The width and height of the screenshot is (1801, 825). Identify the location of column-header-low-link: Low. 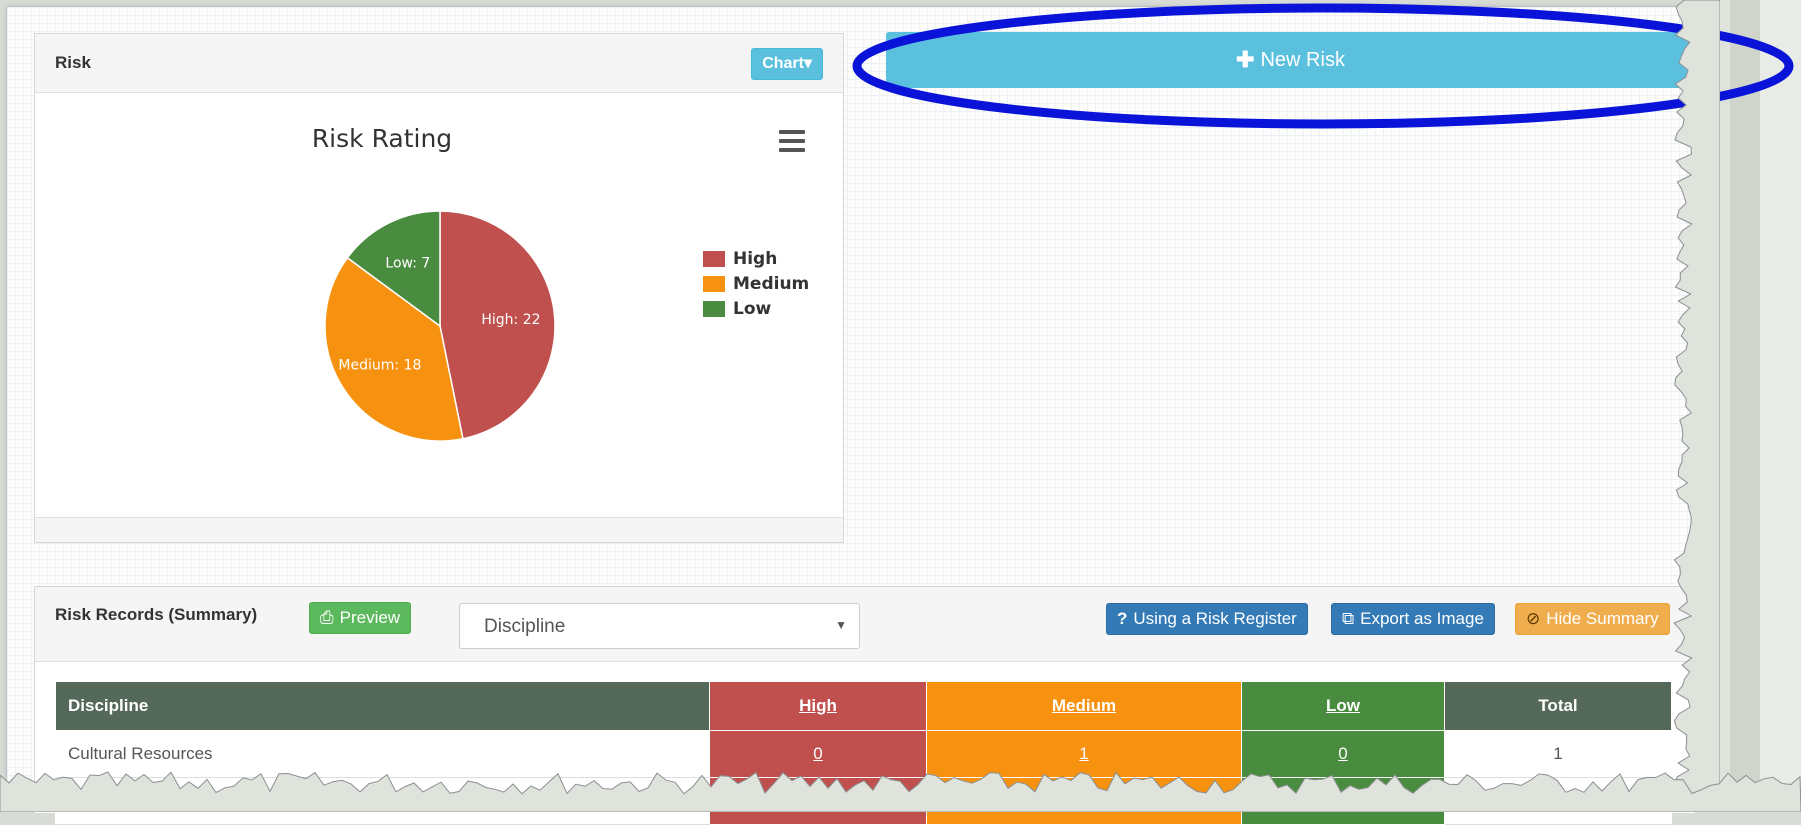
(1343, 705).